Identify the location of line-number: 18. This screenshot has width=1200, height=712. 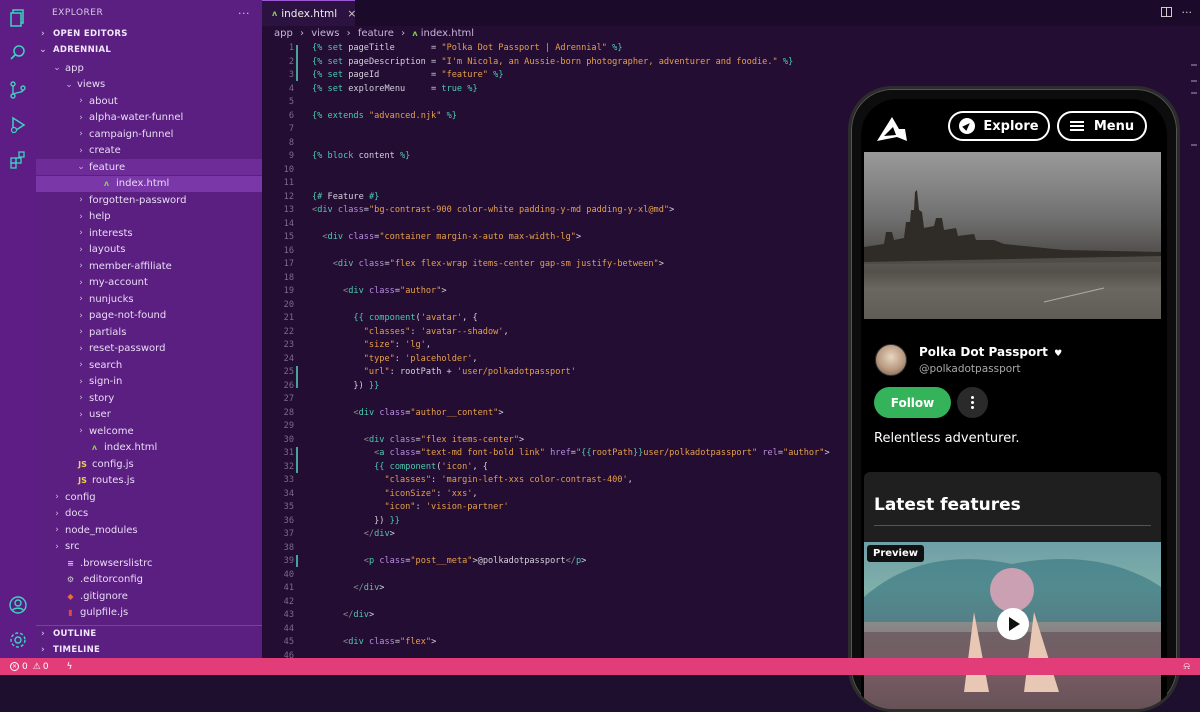
(288, 277).